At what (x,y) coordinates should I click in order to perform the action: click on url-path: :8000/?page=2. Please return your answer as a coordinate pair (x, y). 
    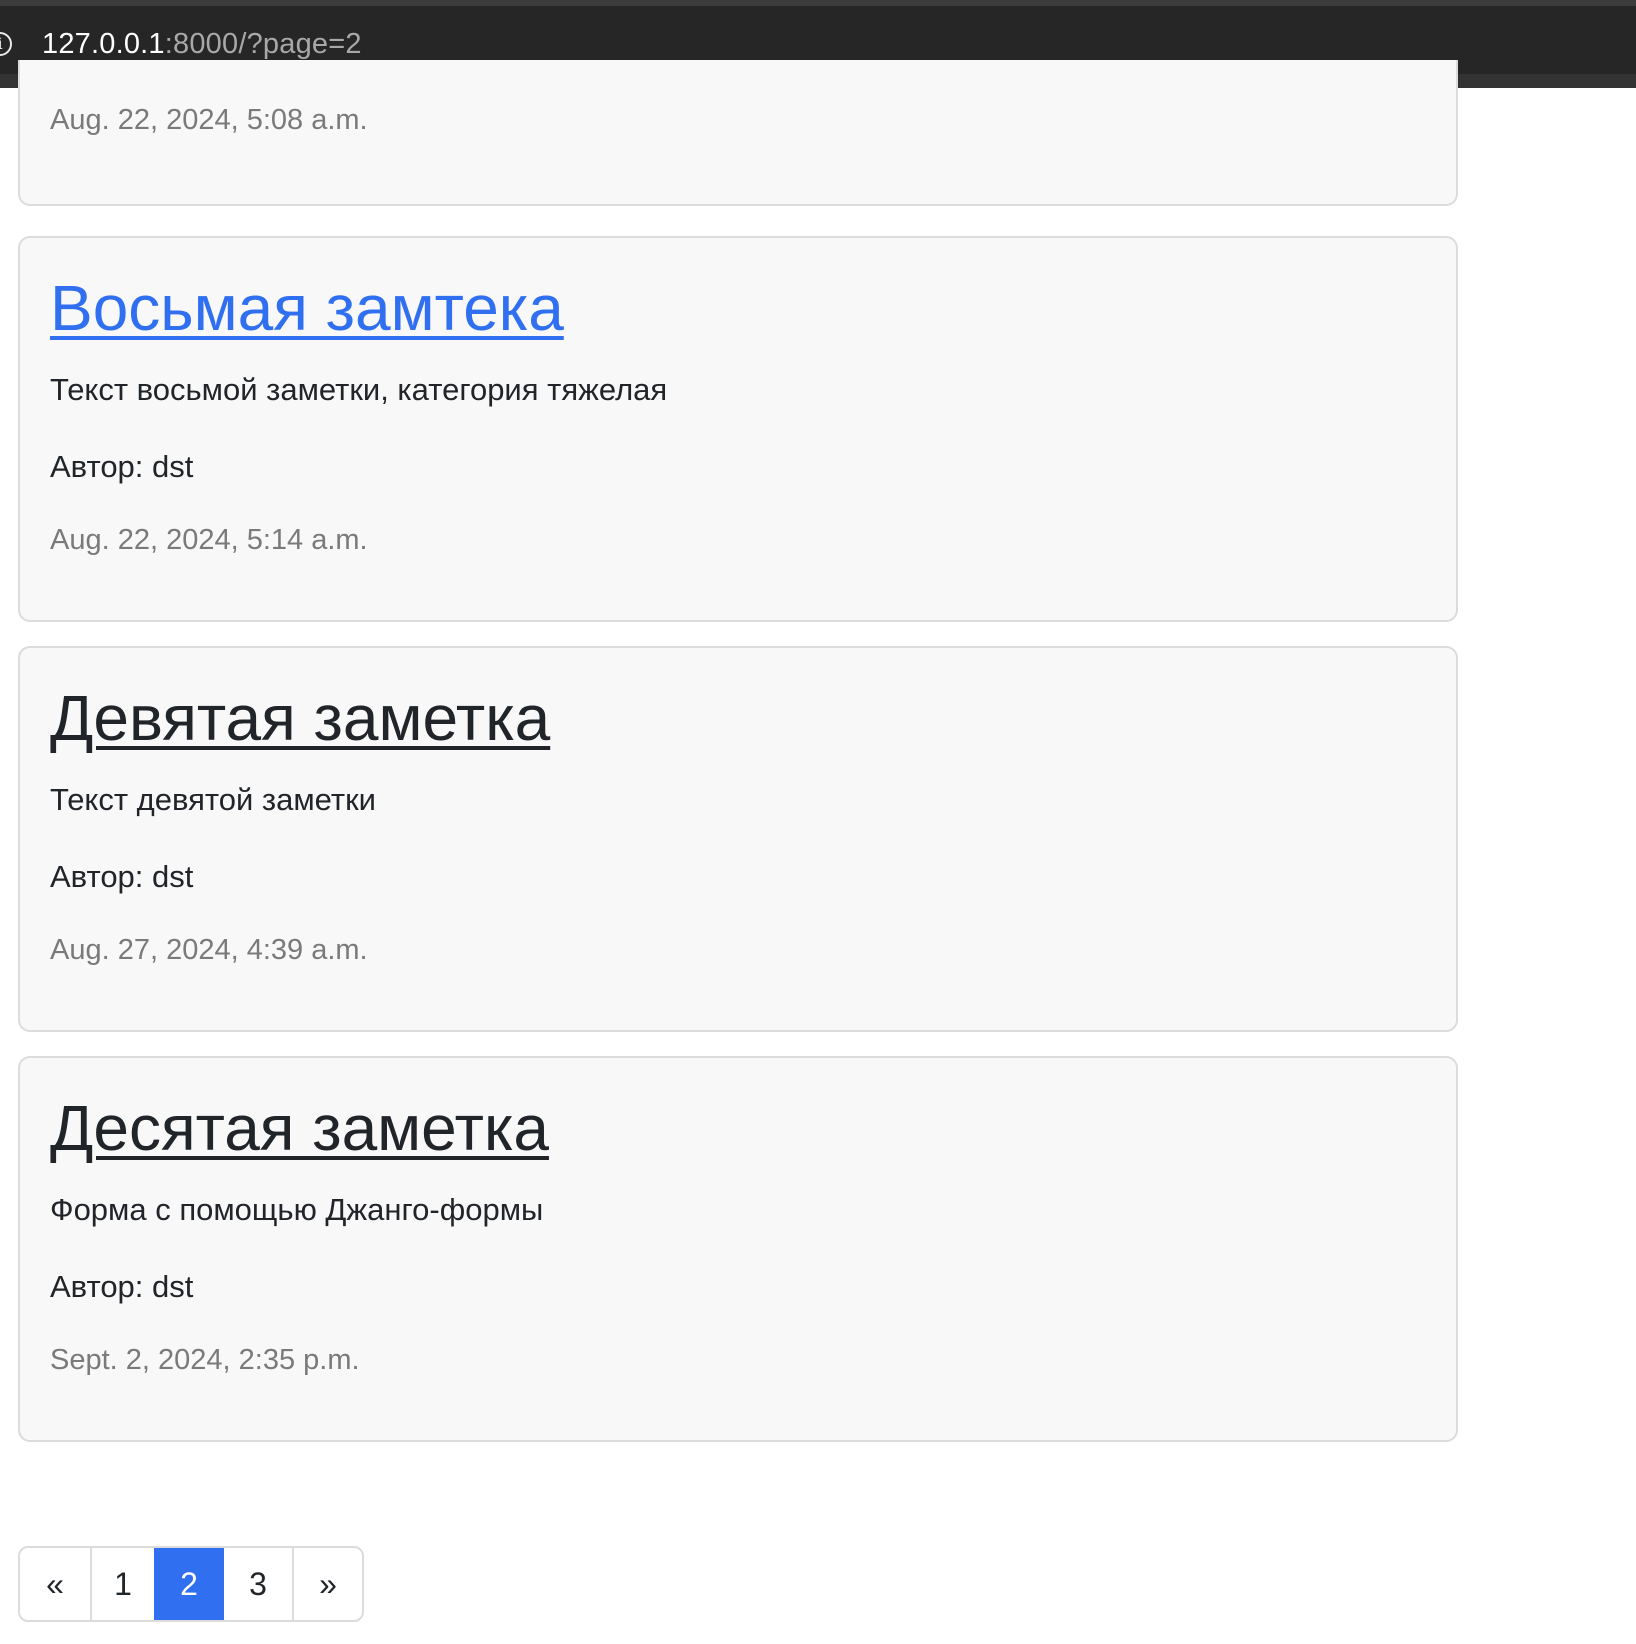
    Looking at the image, I should click on (263, 44).